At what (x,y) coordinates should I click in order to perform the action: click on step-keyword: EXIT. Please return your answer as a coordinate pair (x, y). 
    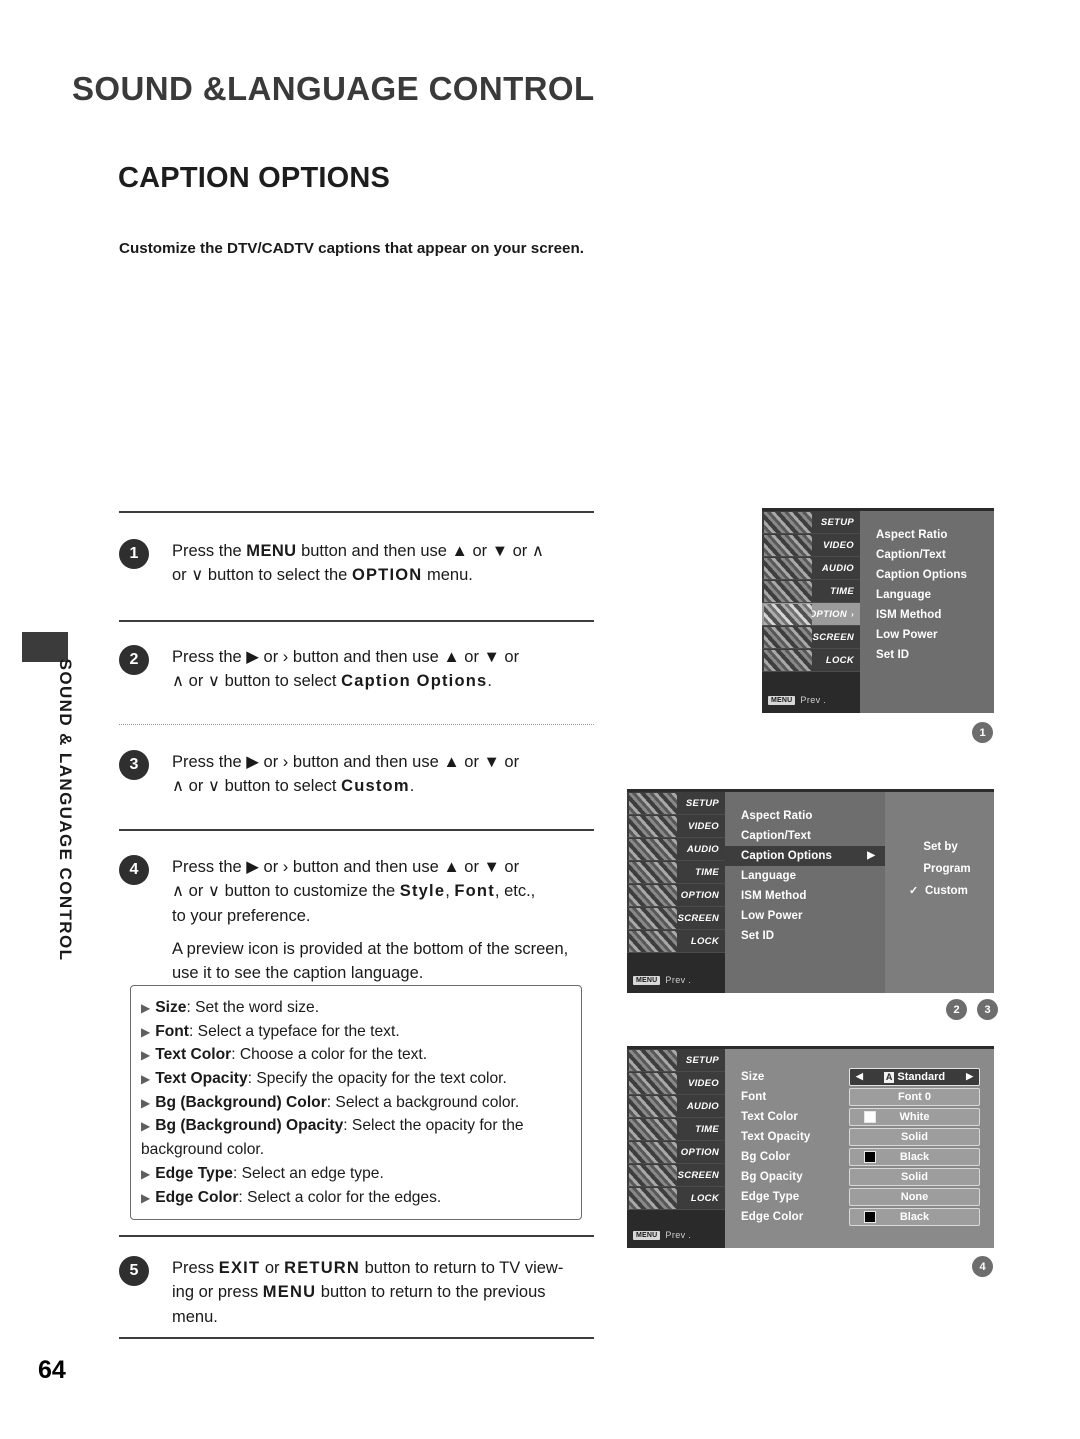
    Looking at the image, I should click on (239, 1268).